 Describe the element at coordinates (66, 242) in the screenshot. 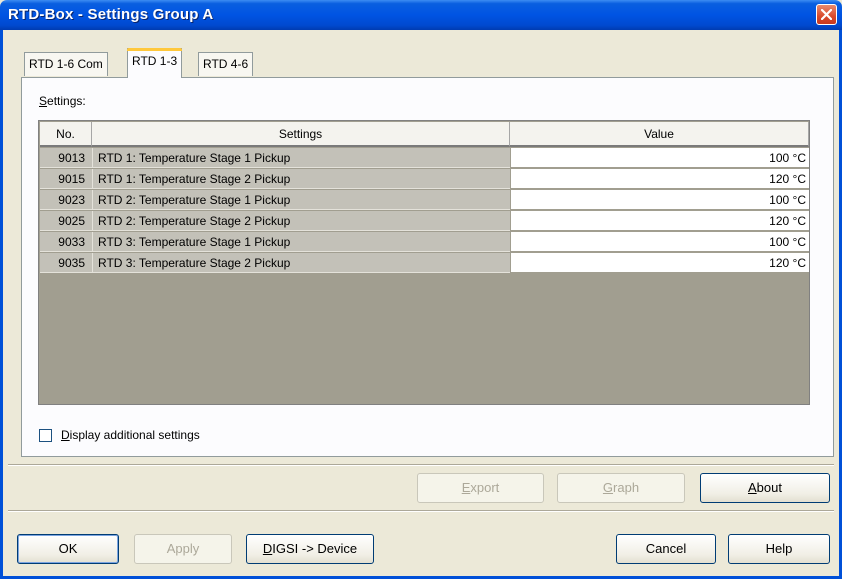

I see `cell-no: 9033` at that location.